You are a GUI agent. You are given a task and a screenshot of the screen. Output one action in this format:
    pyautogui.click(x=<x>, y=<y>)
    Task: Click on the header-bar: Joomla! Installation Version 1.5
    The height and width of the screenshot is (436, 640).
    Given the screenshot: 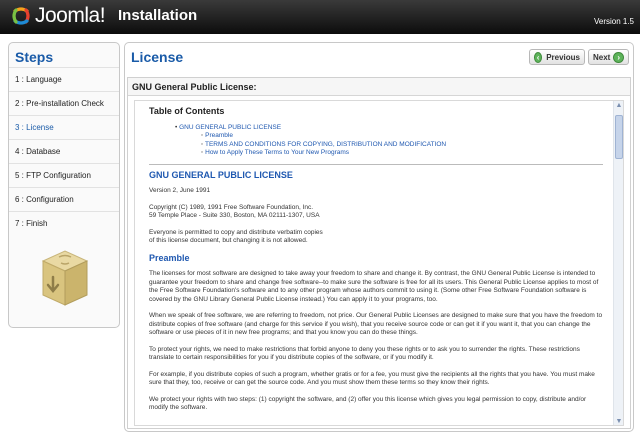 What is the action you would take?
    pyautogui.click(x=320, y=17)
    